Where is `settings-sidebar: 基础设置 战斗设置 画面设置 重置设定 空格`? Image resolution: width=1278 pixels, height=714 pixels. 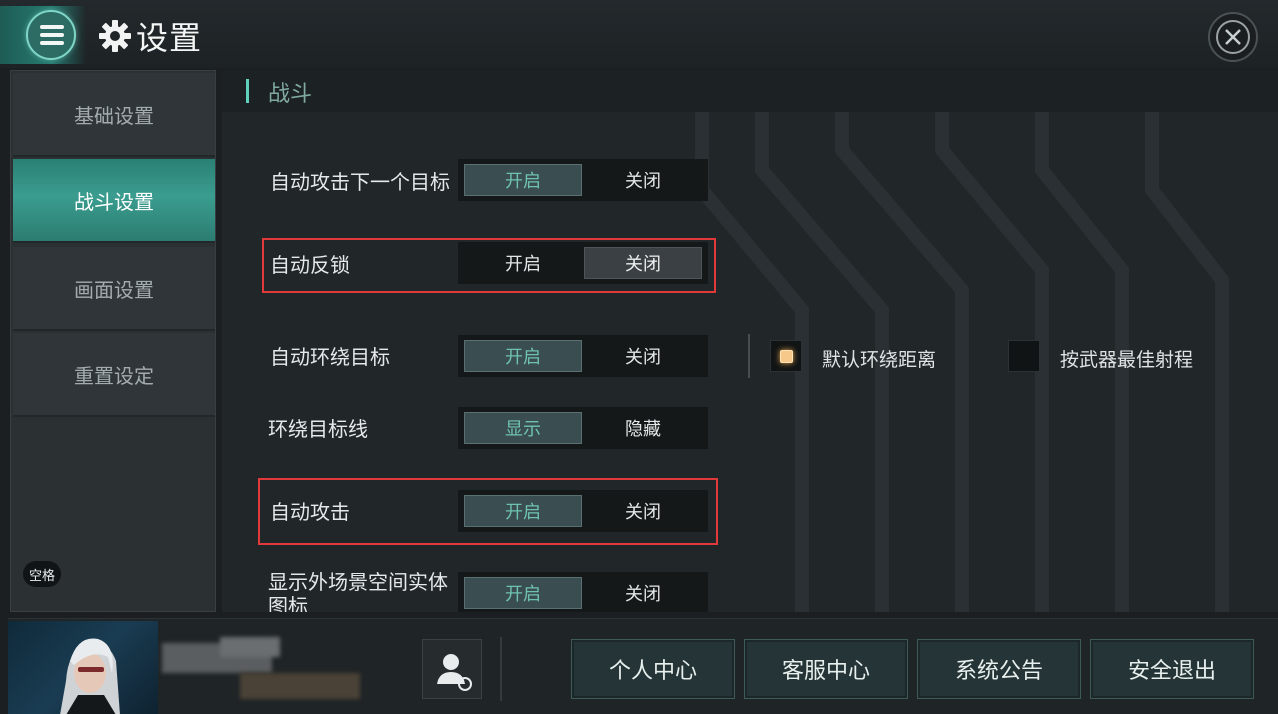
settings-sidebar: 基础设置 战斗设置 画面设置 重置设定 空格 is located at coordinates (113, 341).